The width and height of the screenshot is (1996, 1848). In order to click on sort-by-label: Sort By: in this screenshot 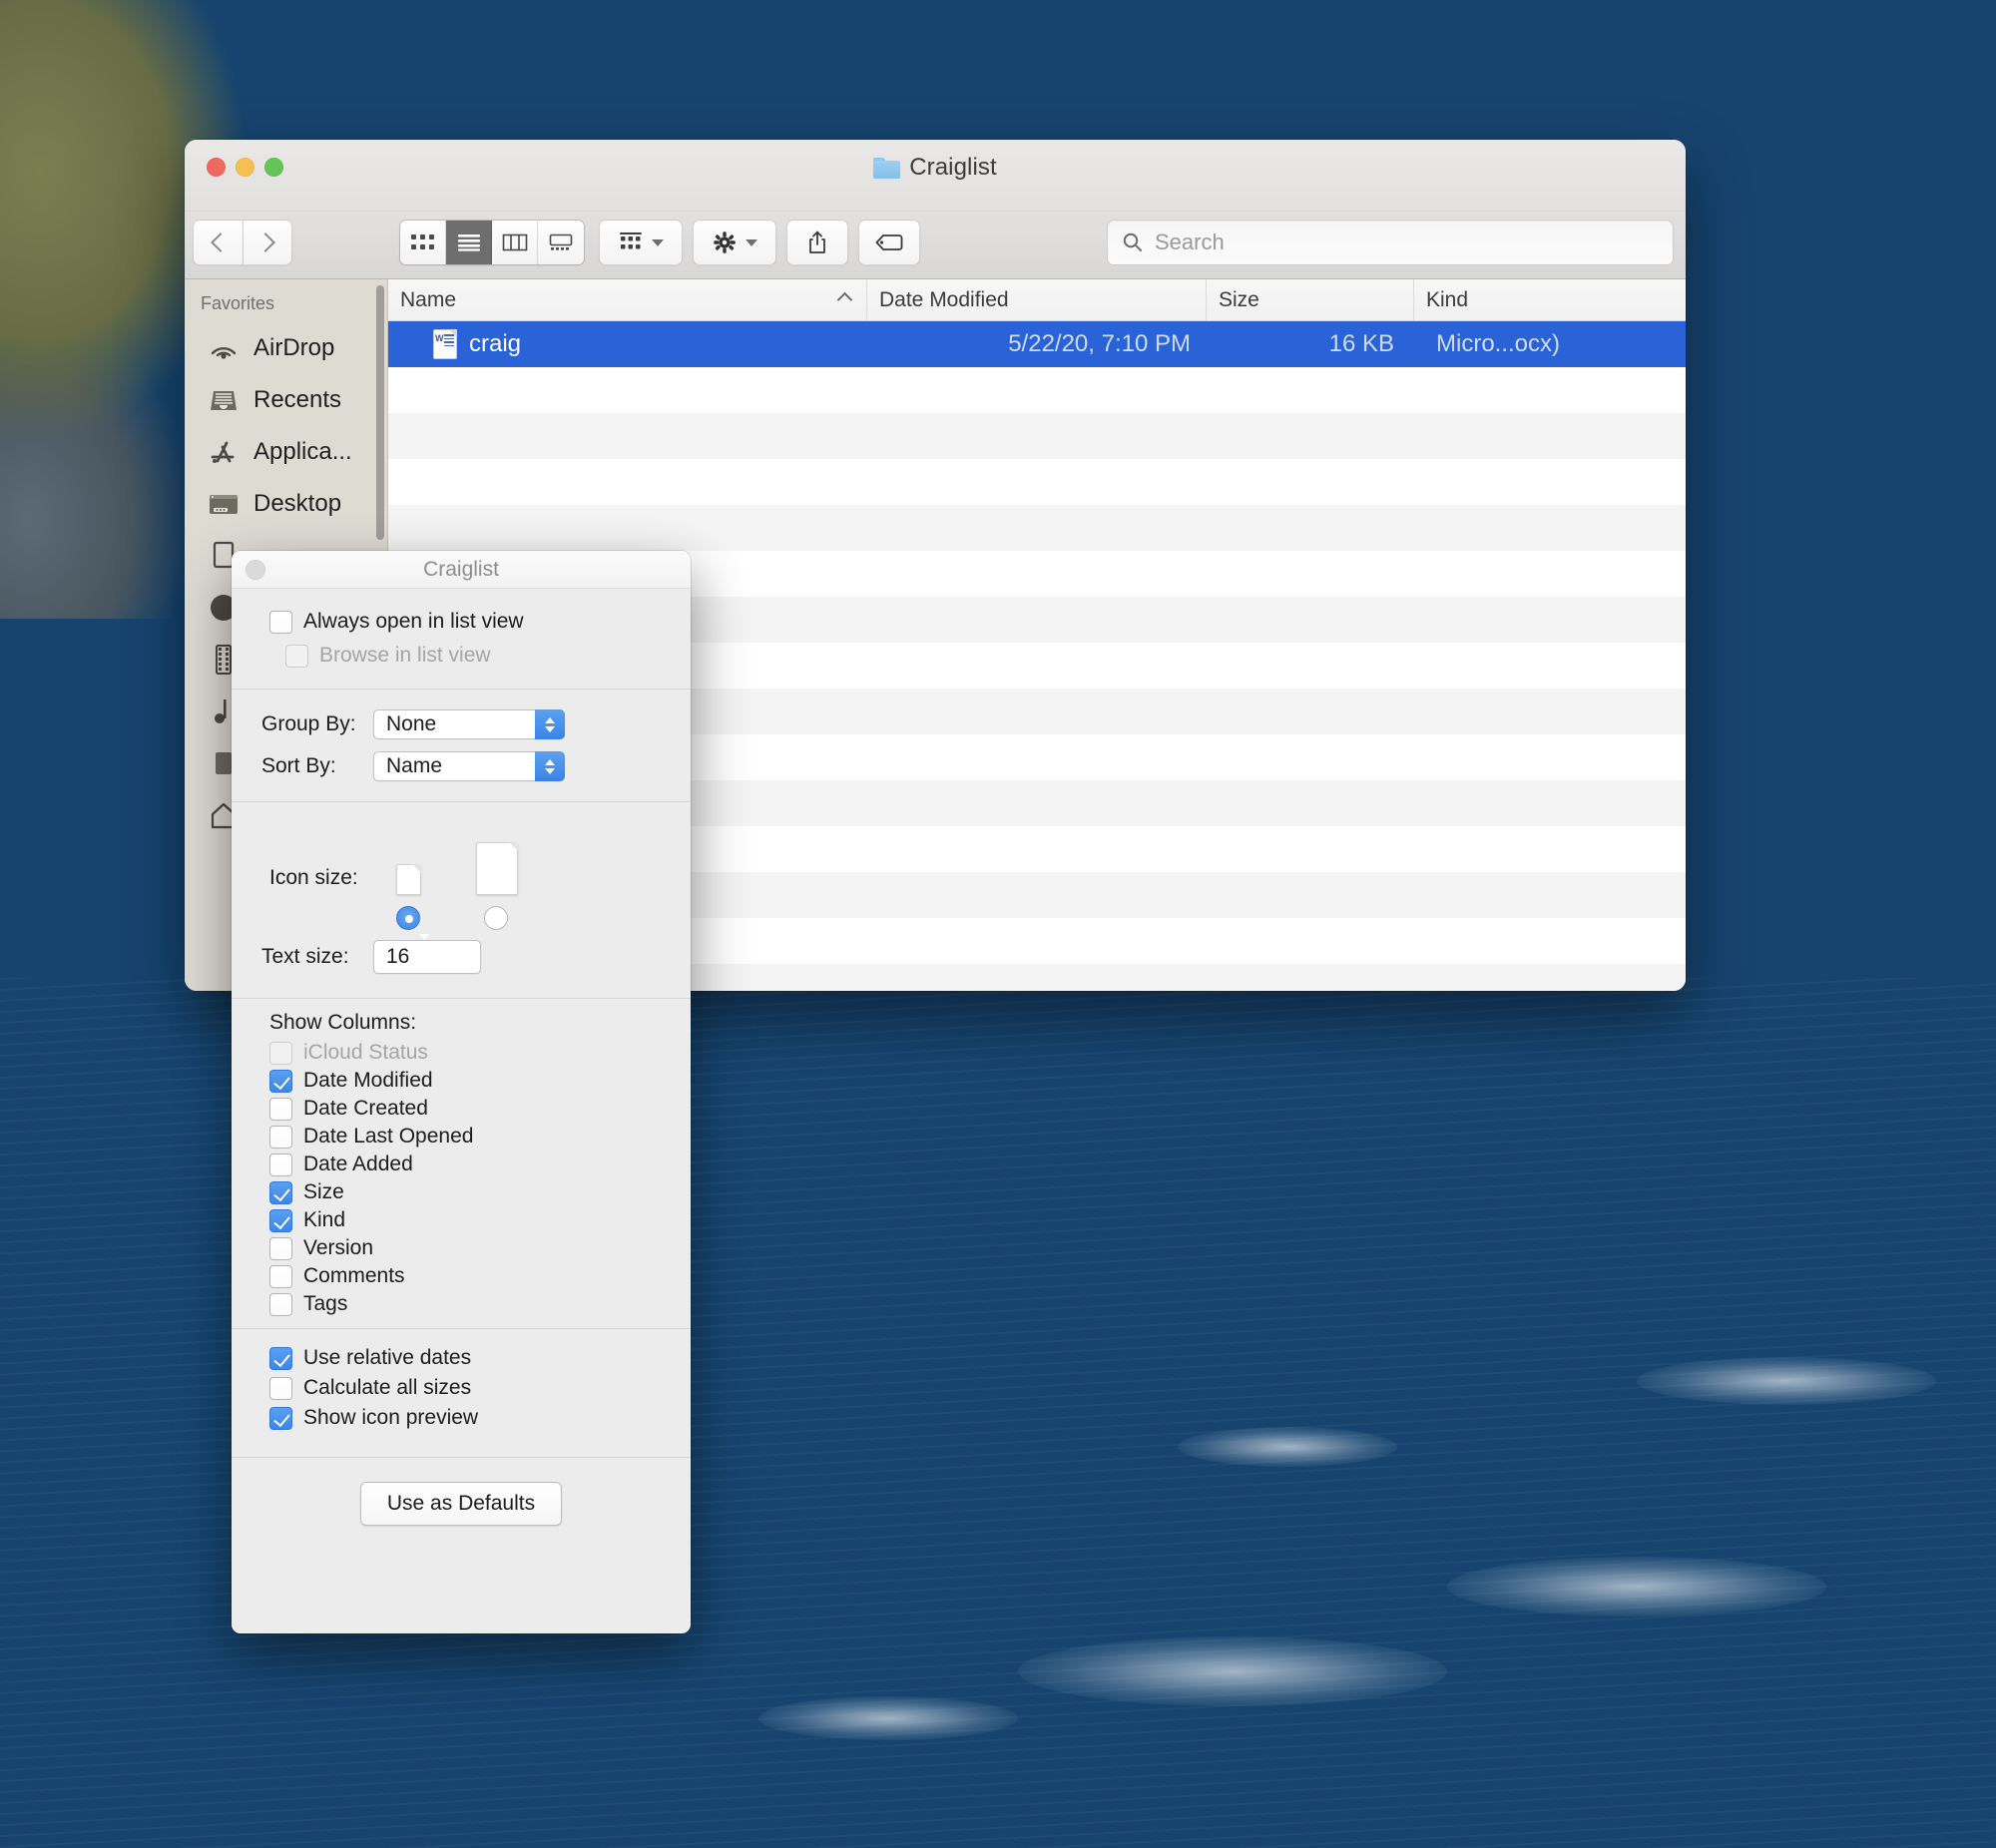, I will do `click(298, 765)`.